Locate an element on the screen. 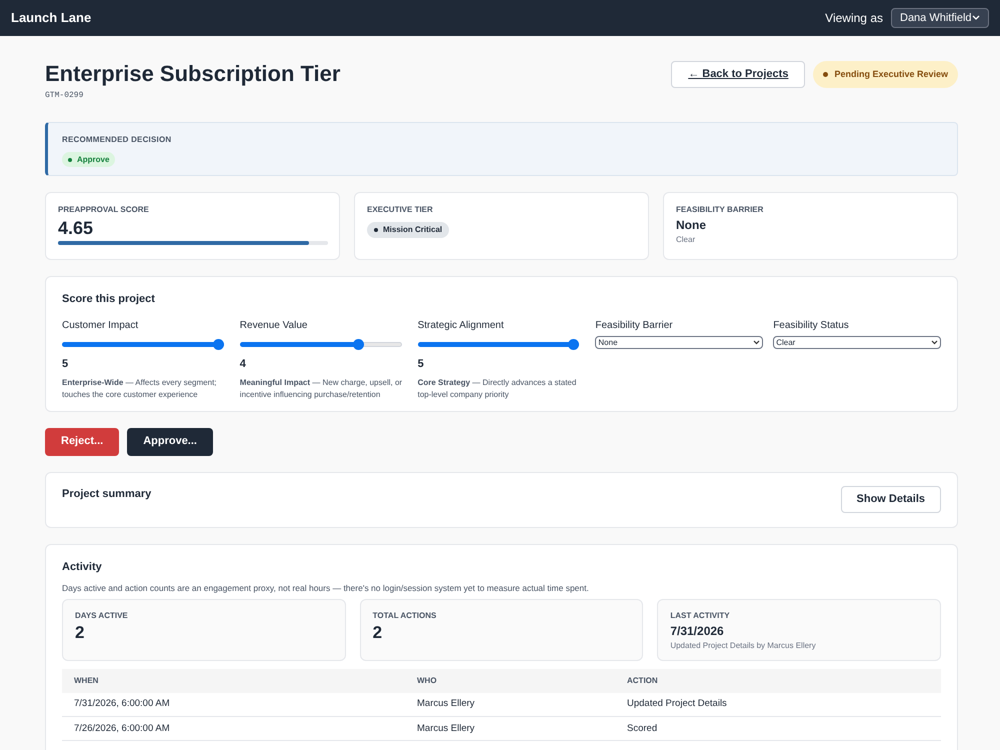 The width and height of the screenshot is (1000, 750). decision-badge: Approve is located at coordinates (89, 159).